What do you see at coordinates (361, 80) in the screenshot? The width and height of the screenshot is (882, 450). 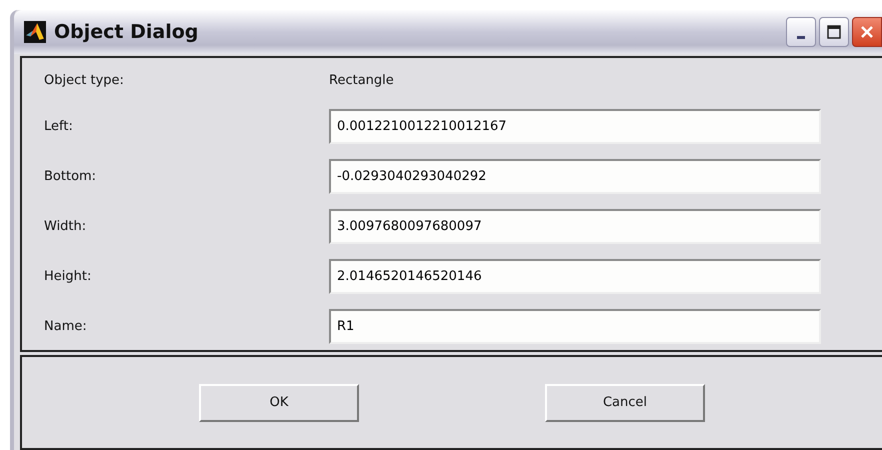 I see `object-type-value: Rectangle` at bounding box center [361, 80].